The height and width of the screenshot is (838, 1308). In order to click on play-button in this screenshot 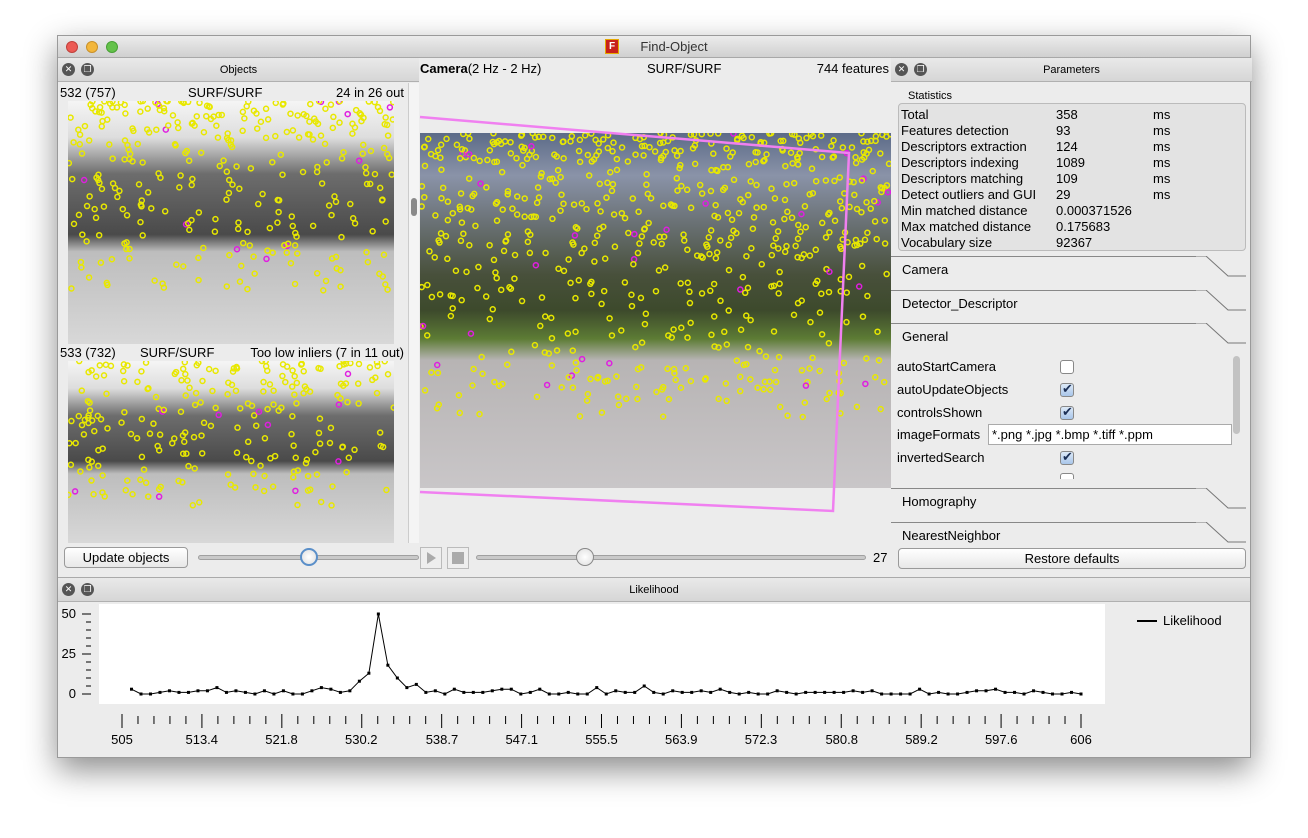, I will do `click(431, 558)`.